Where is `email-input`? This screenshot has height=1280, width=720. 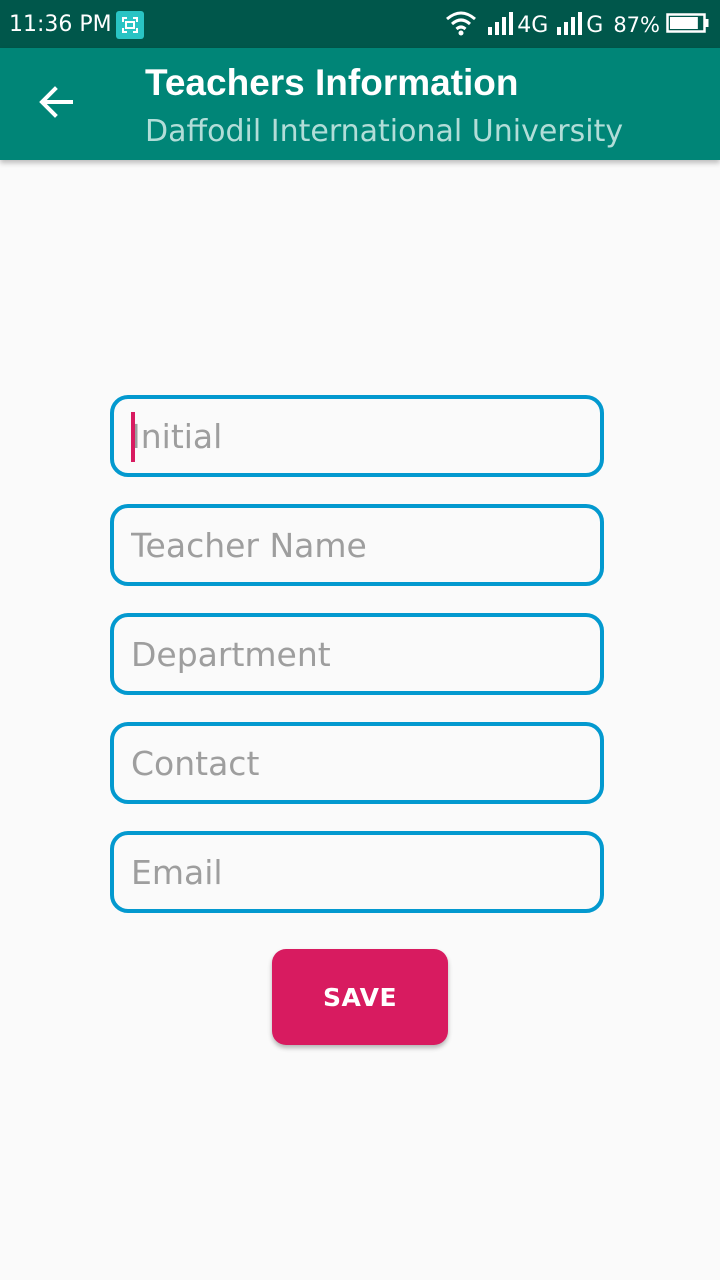
email-input is located at coordinates (357, 872).